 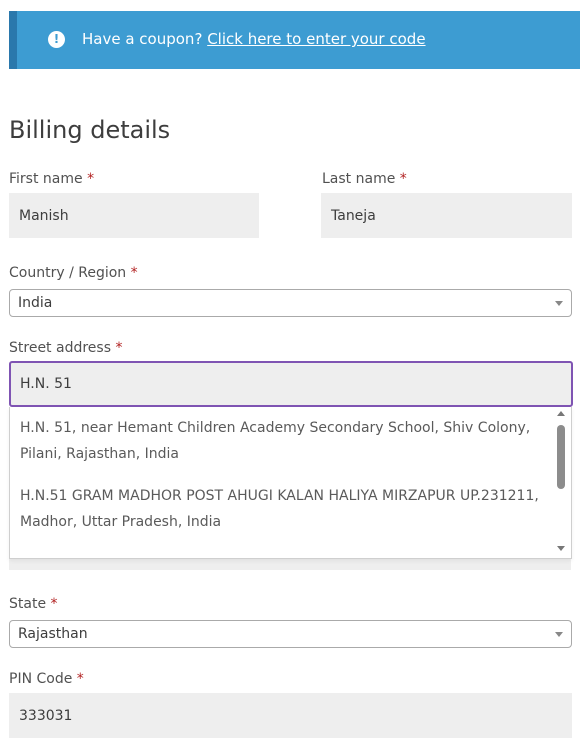 I want to click on state-select: Rajasthan, so click(x=290, y=634).